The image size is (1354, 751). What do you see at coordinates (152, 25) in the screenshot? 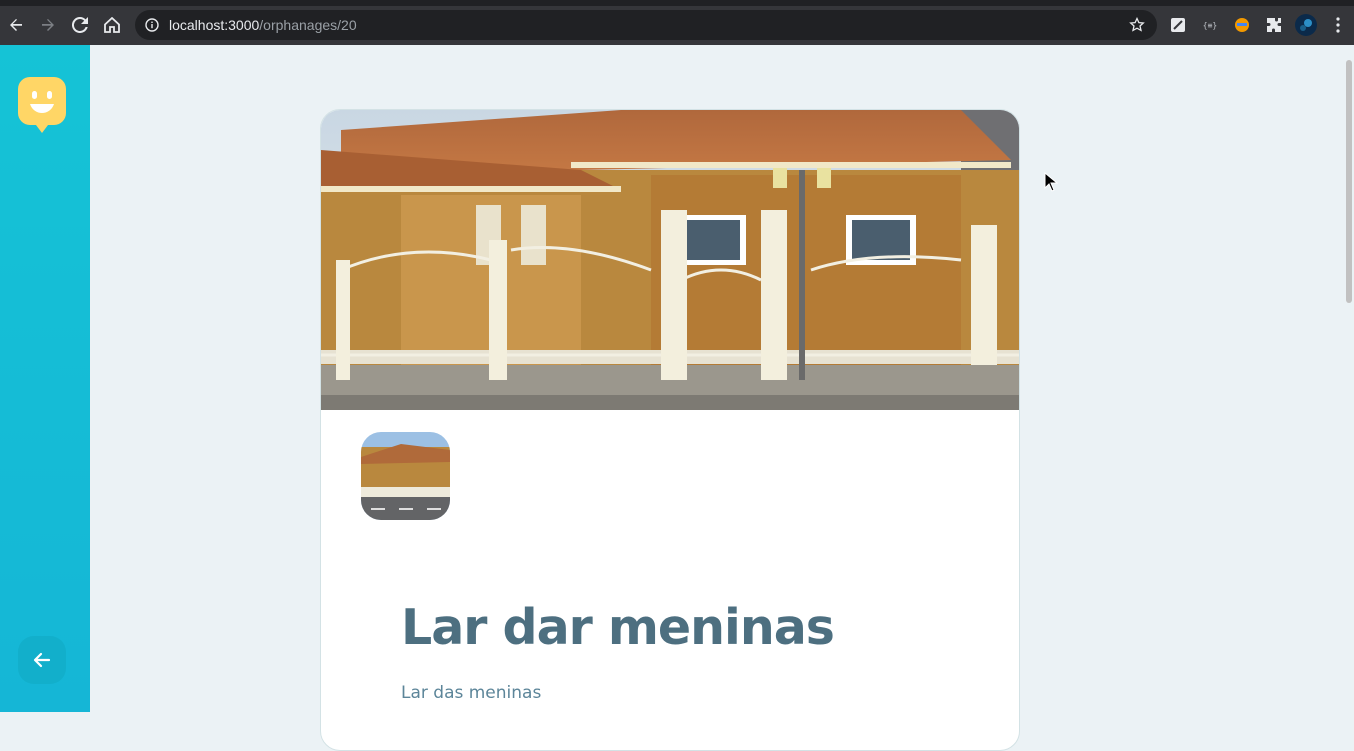
I see `info-icon` at bounding box center [152, 25].